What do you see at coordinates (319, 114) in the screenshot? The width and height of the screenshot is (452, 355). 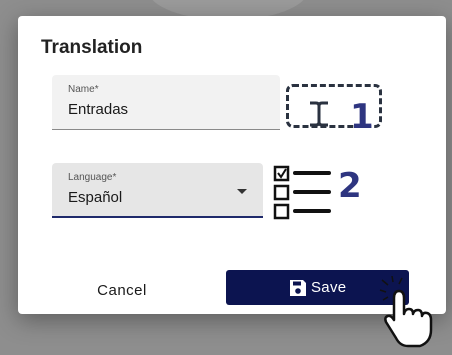 I see `text-cursor-icon` at bounding box center [319, 114].